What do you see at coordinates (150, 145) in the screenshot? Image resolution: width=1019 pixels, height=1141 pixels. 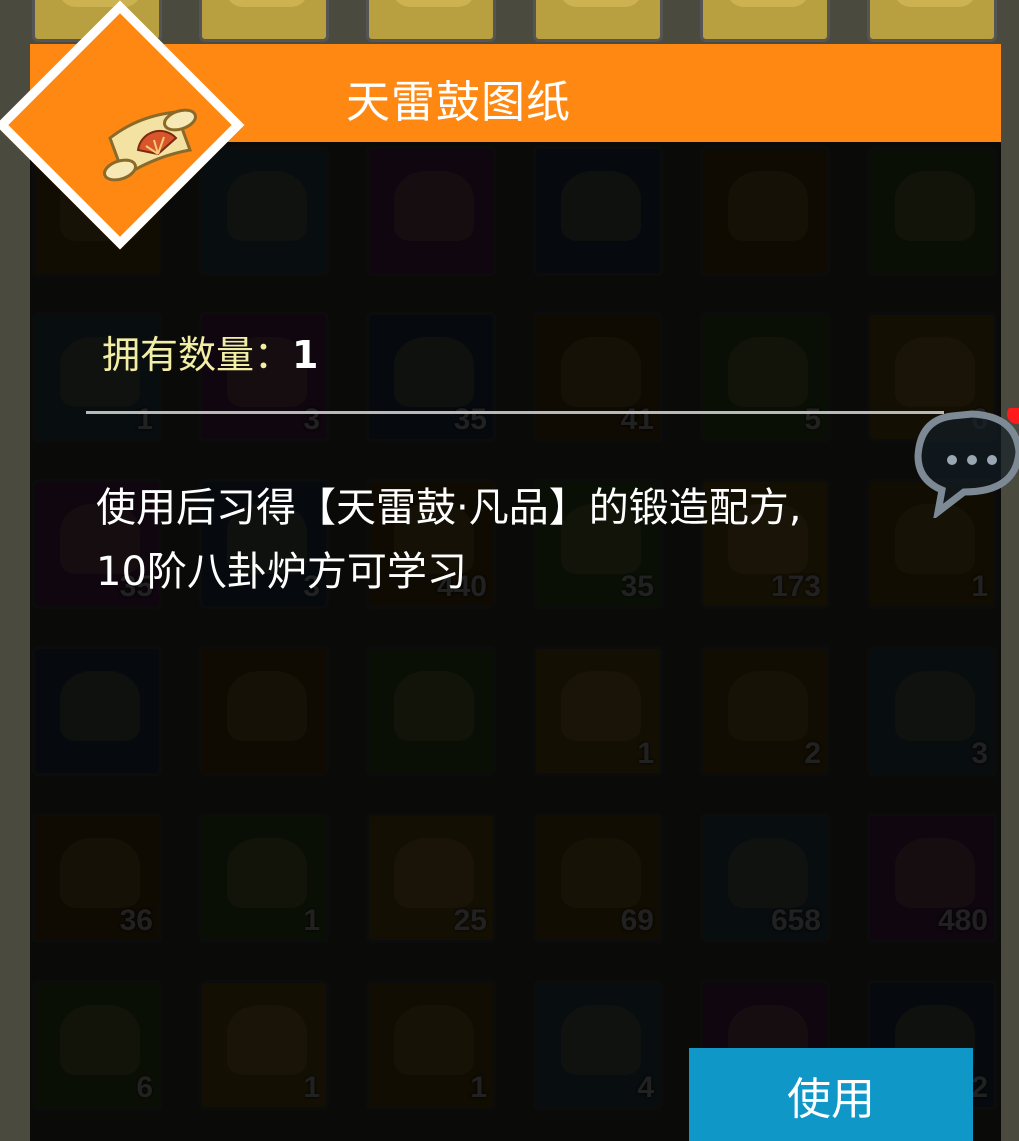 I see `scroll-fan-icon` at bounding box center [150, 145].